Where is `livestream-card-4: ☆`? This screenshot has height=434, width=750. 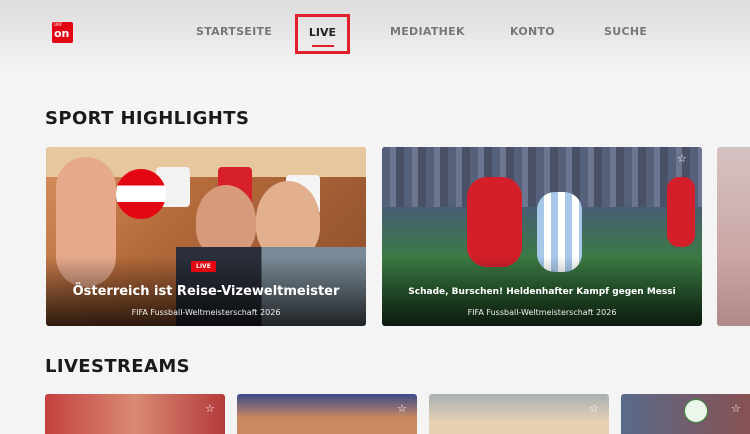
livestream-card-4: ☆ is located at coordinates (685, 414).